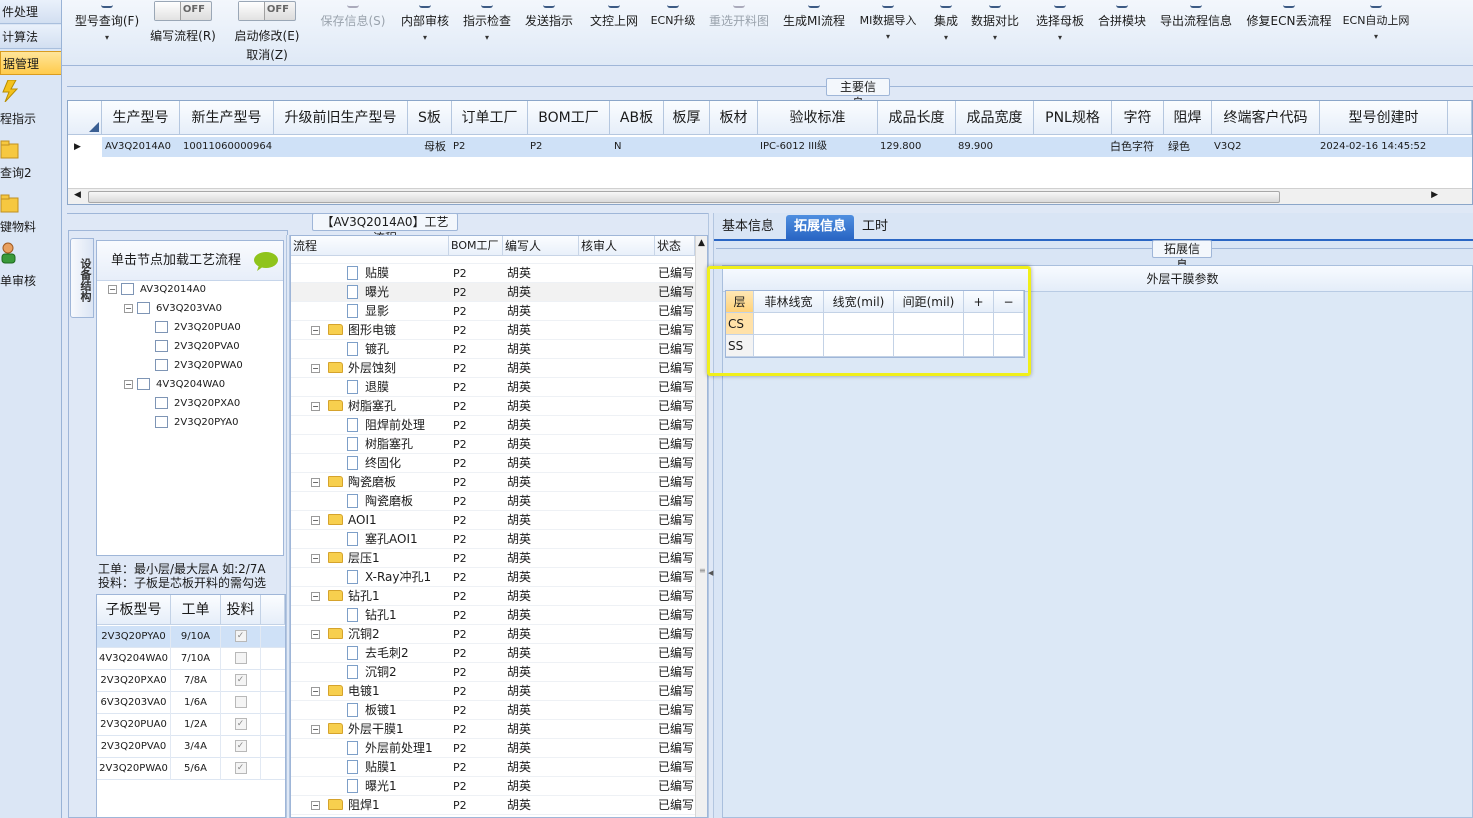 The height and width of the screenshot is (818, 1473). I want to click on export-flow-info-button: 导出流程信息, so click(1196, 32).